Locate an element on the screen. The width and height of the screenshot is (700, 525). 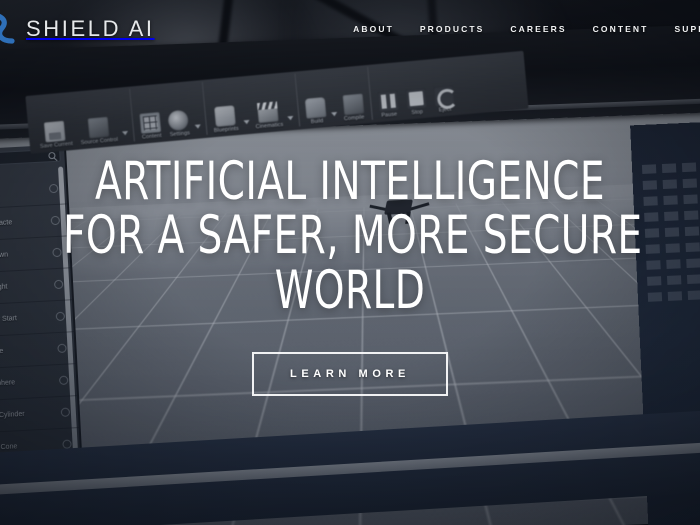
toolbar-button-label: Source Control is located at coordinates (99, 141).